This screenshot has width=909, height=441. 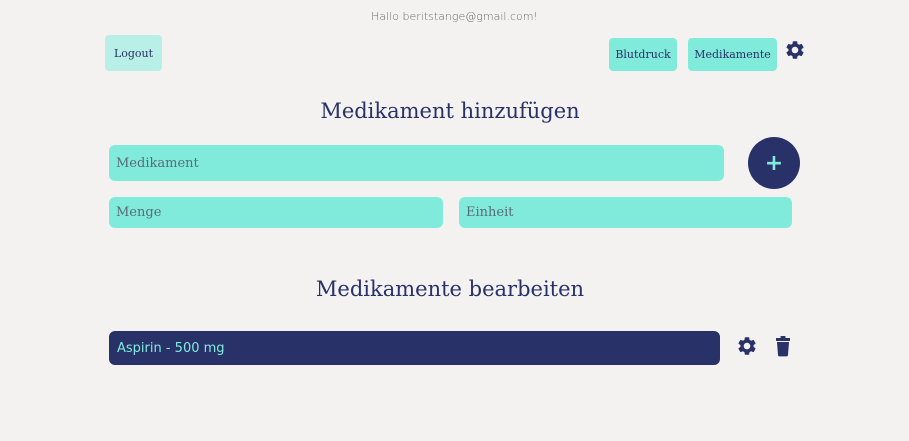 What do you see at coordinates (747, 346) in the screenshot?
I see `edit-gear-icon` at bounding box center [747, 346].